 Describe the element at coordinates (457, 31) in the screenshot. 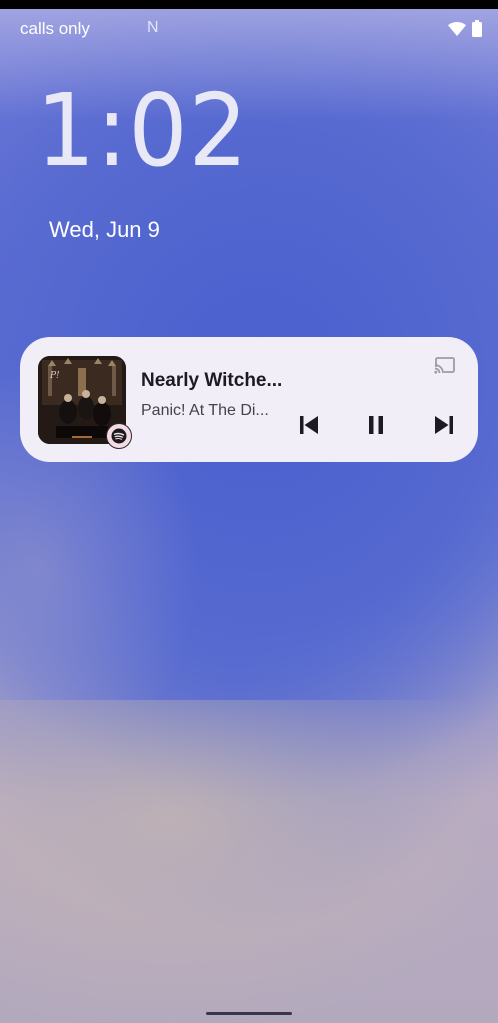

I see `wifi-icon` at that location.